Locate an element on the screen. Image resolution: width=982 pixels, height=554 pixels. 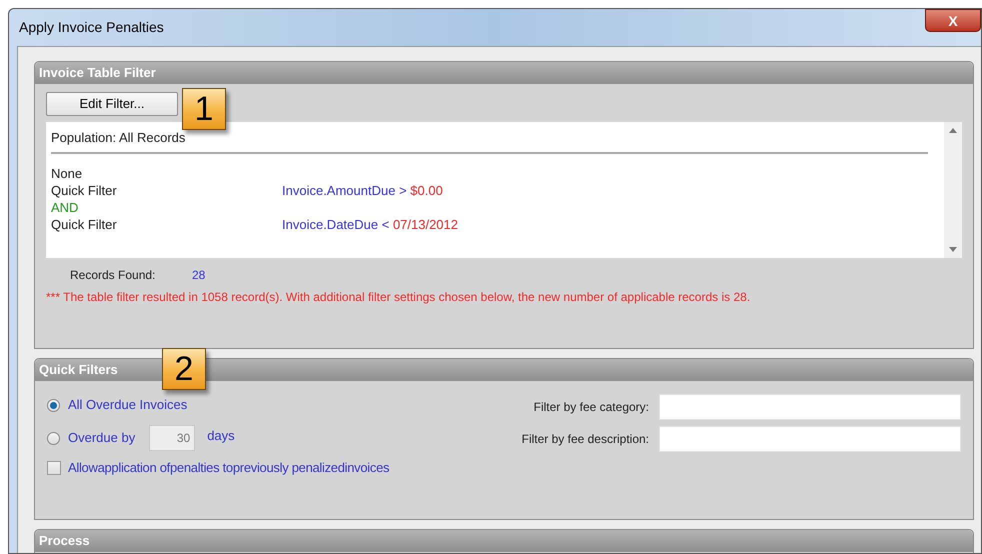
filter-result-message: *** The table filter resulted in 1058 record(s). With additional filter settings chosen below, the new number of applicable records is 28. is located at coordinates (399, 297).